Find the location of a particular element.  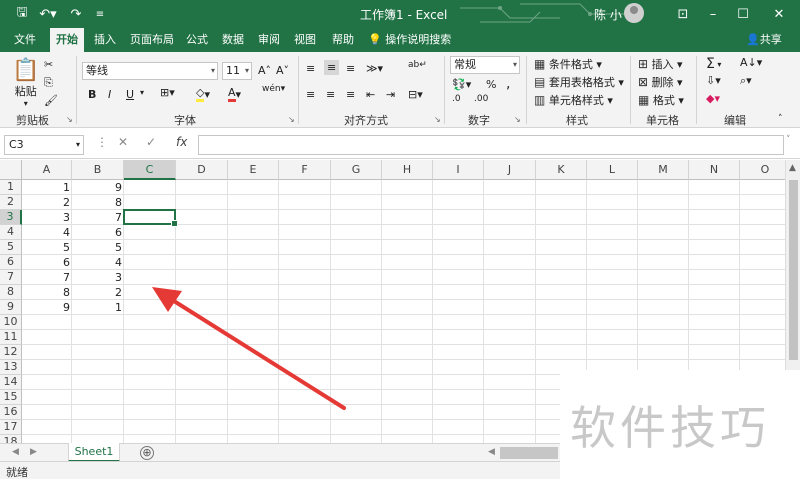

italic-button: I is located at coordinates (109, 94).